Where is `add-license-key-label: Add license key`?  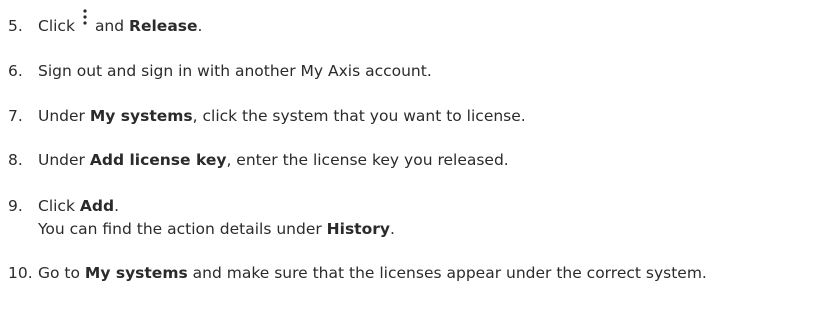
add-license-key-label: Add license key is located at coordinates (158, 160).